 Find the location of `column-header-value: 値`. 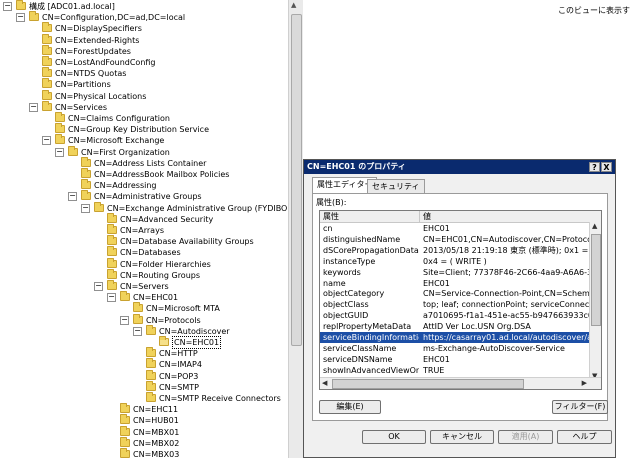

column-header-value: 値 is located at coordinates (510, 216).